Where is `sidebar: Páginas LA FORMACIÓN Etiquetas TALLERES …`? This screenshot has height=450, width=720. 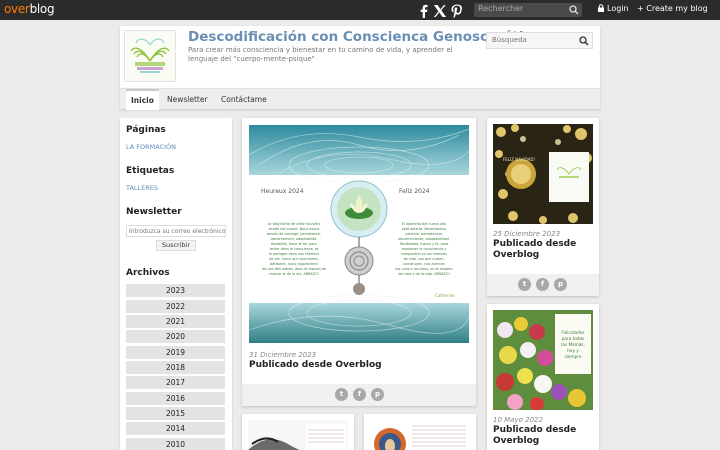
sidebar: Páginas LA FORMACIÓN Etiquetas TALLERES … is located at coordinates (176, 284).